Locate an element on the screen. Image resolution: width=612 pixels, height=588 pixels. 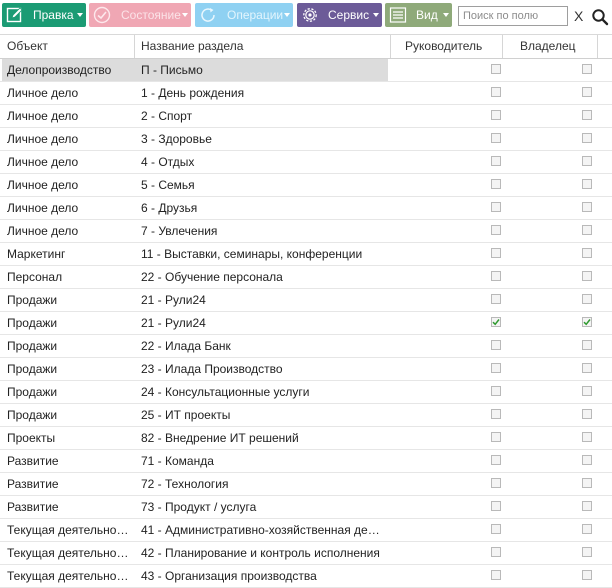
table-row: Продажи 25 - ИТ проекты is located at coordinates (306, 415).